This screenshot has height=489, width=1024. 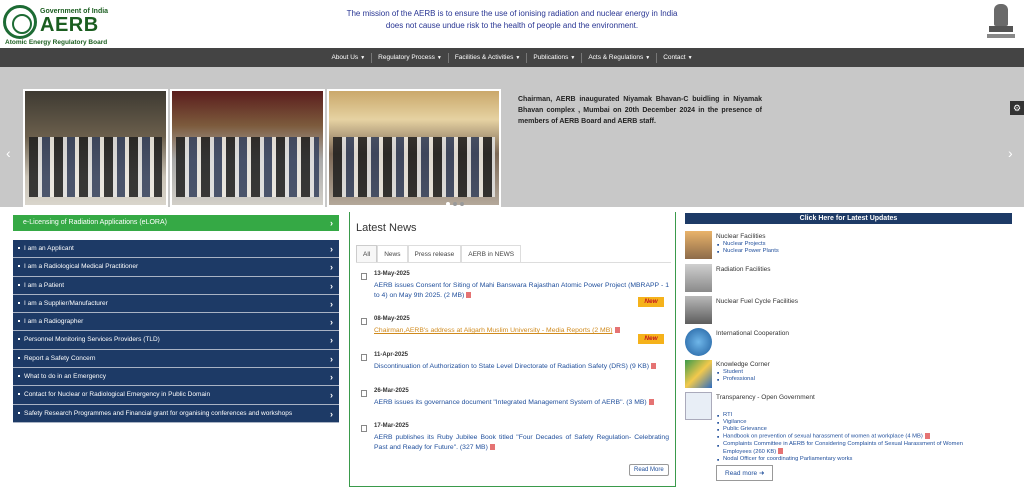 I want to click on menu-item-radiographer: I am a Radiographer ›, so click(x=176, y=322).